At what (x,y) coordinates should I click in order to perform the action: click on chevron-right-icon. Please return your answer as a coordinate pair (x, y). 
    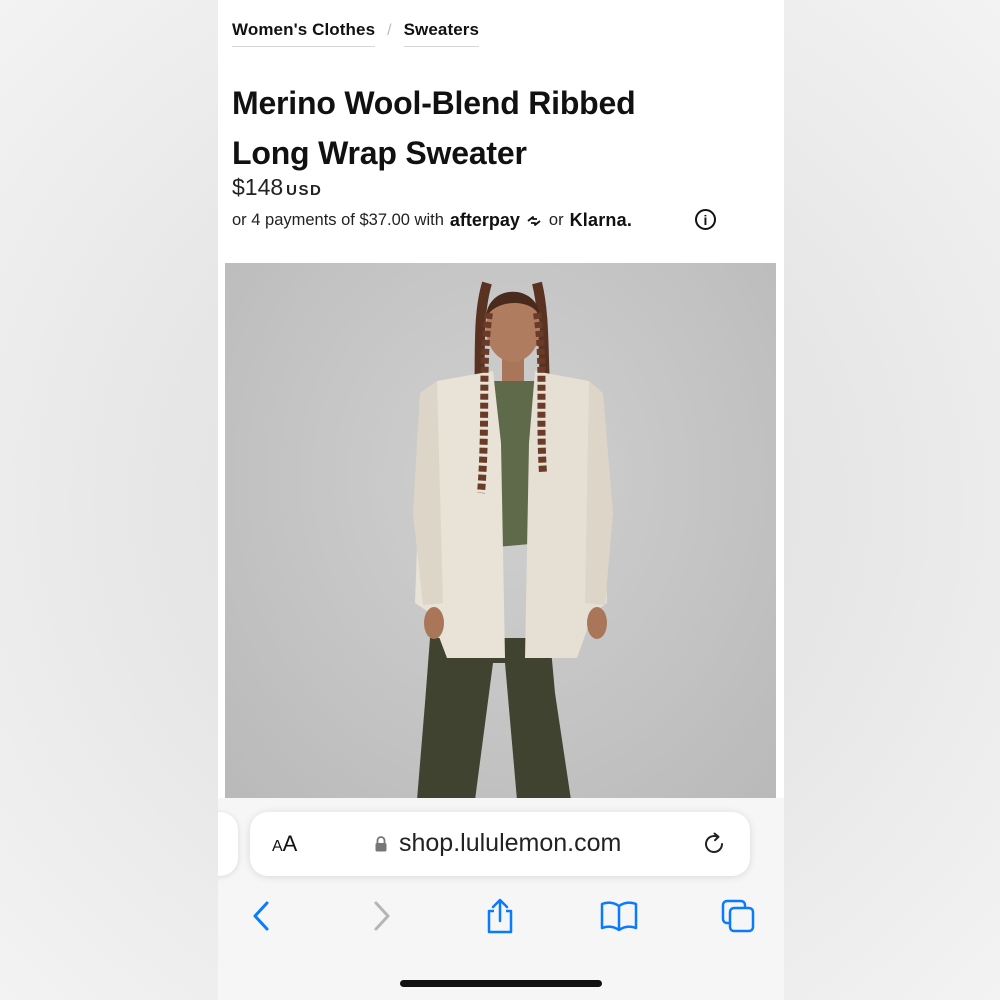
    Looking at the image, I should click on (382, 916).